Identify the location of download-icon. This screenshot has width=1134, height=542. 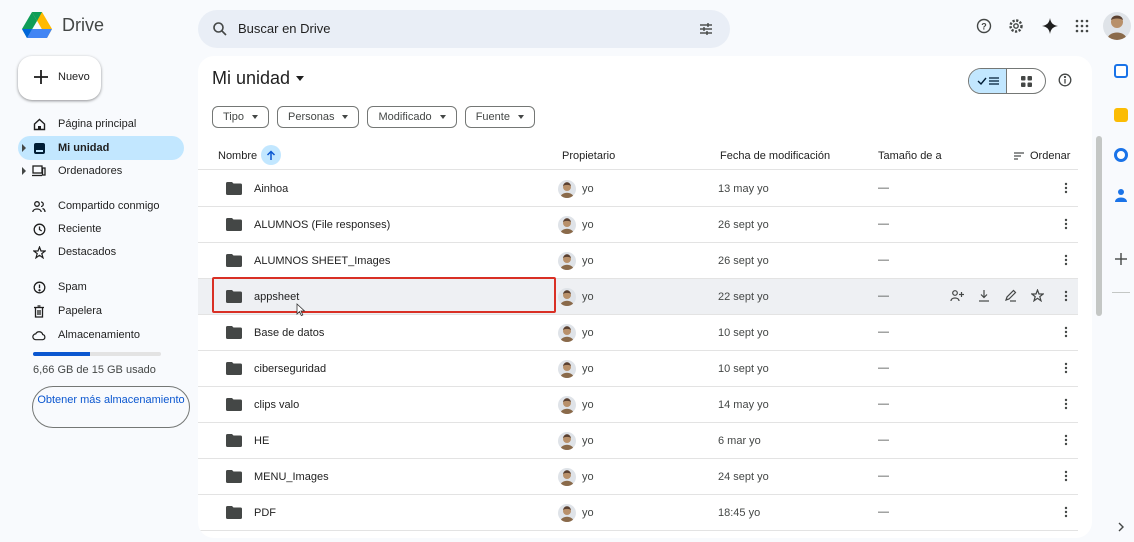
(984, 295).